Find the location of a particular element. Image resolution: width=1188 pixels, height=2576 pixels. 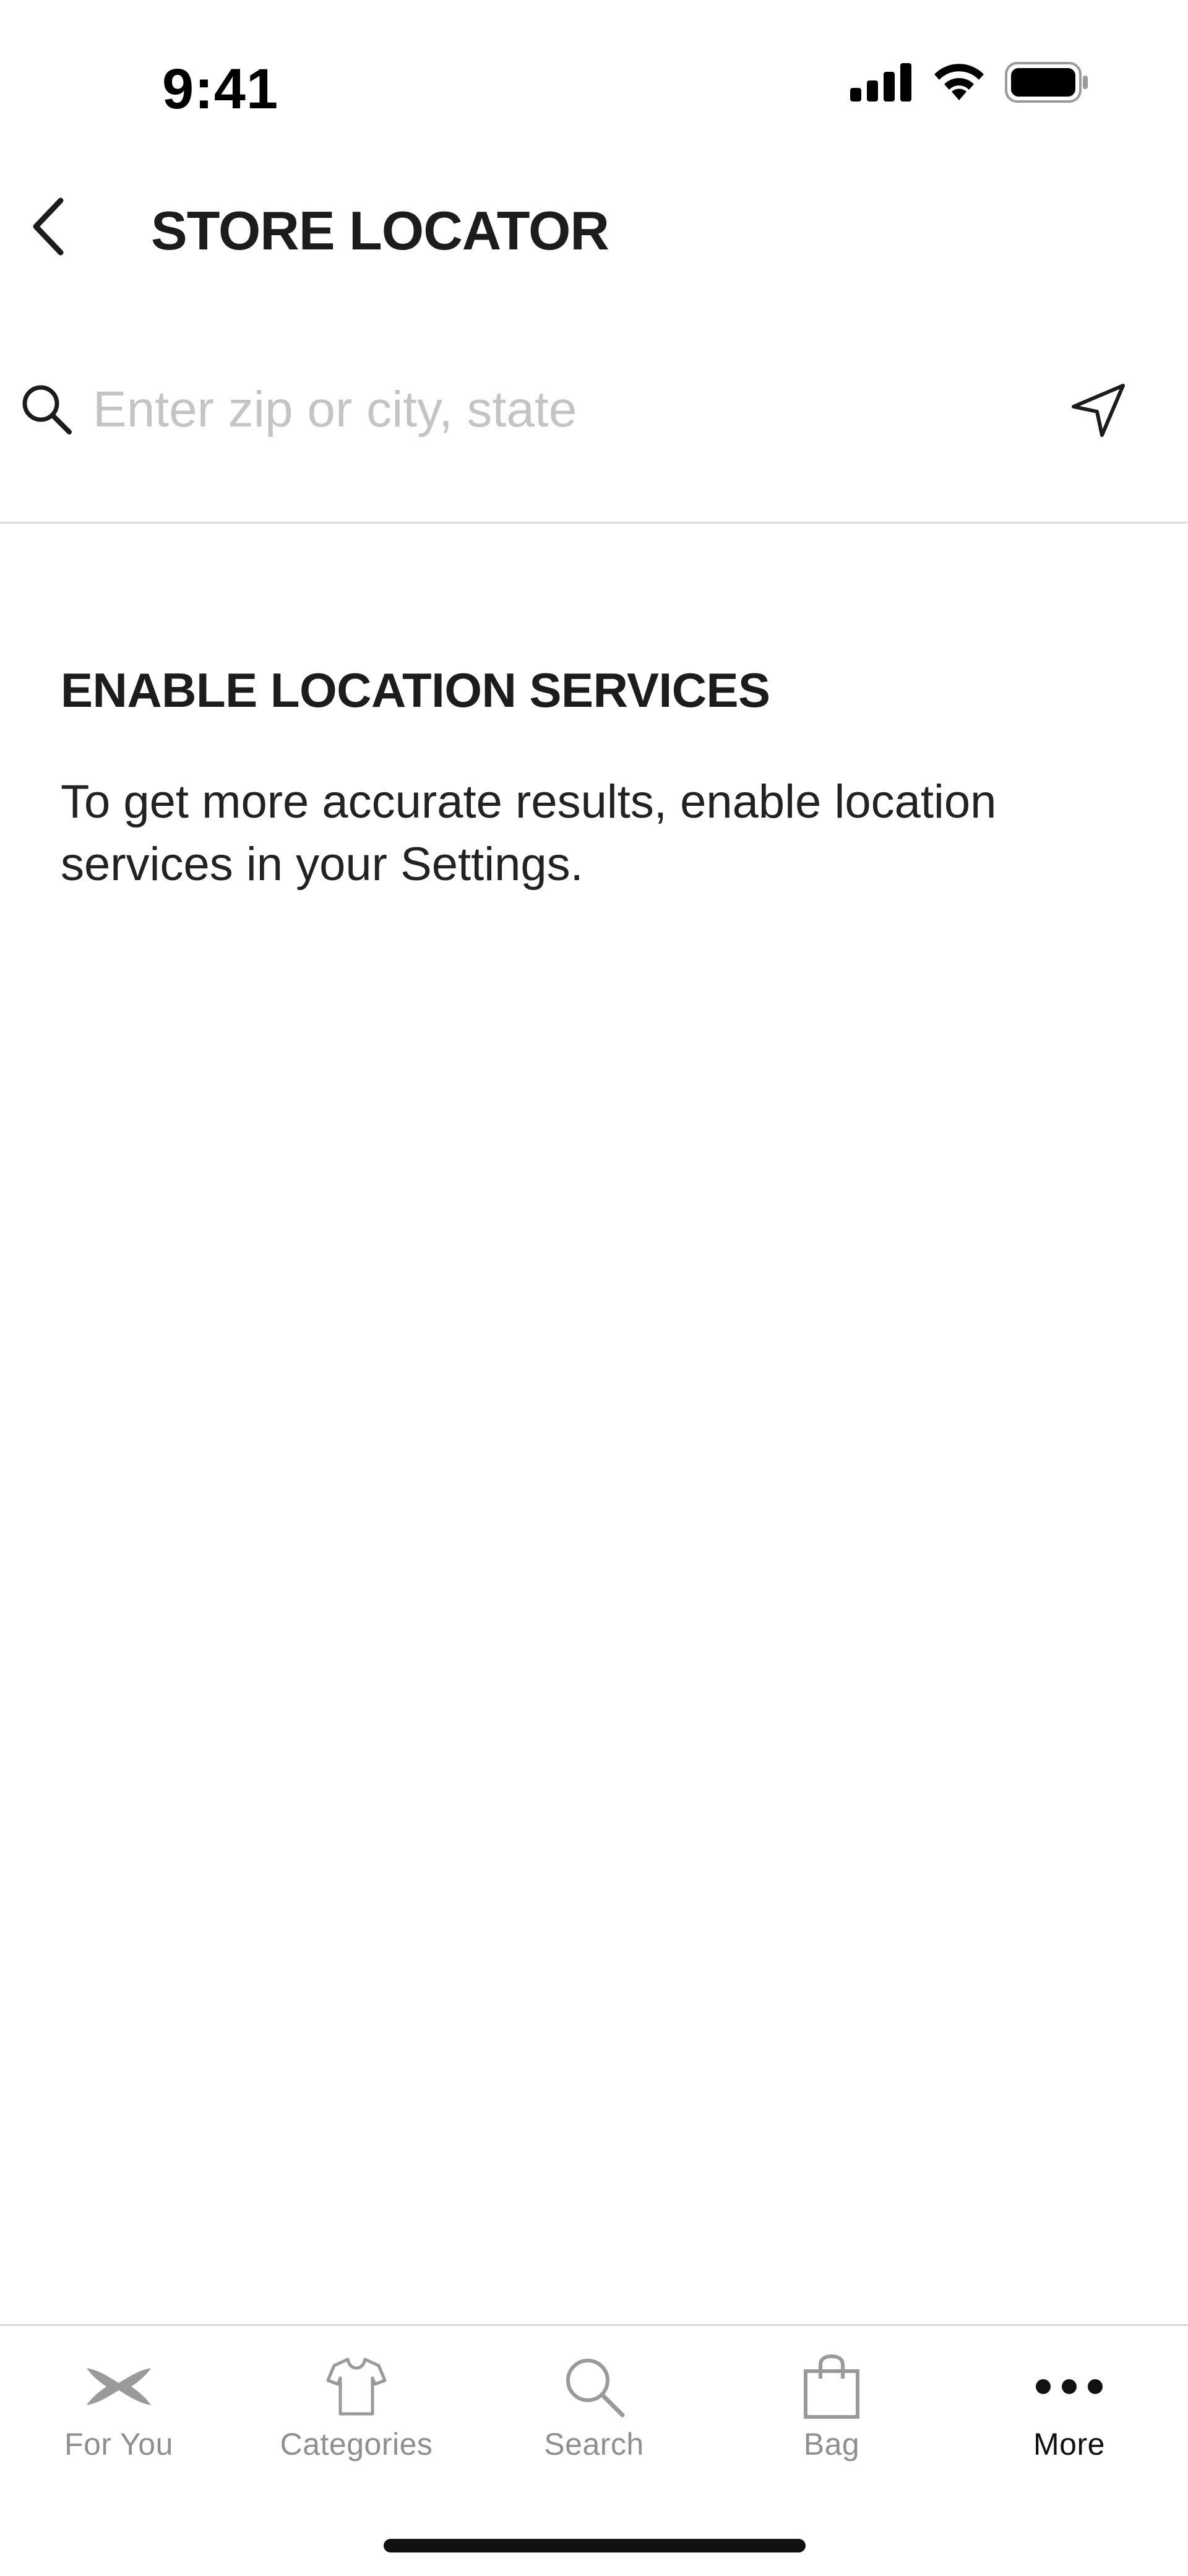

search-bar is located at coordinates (594, 429).